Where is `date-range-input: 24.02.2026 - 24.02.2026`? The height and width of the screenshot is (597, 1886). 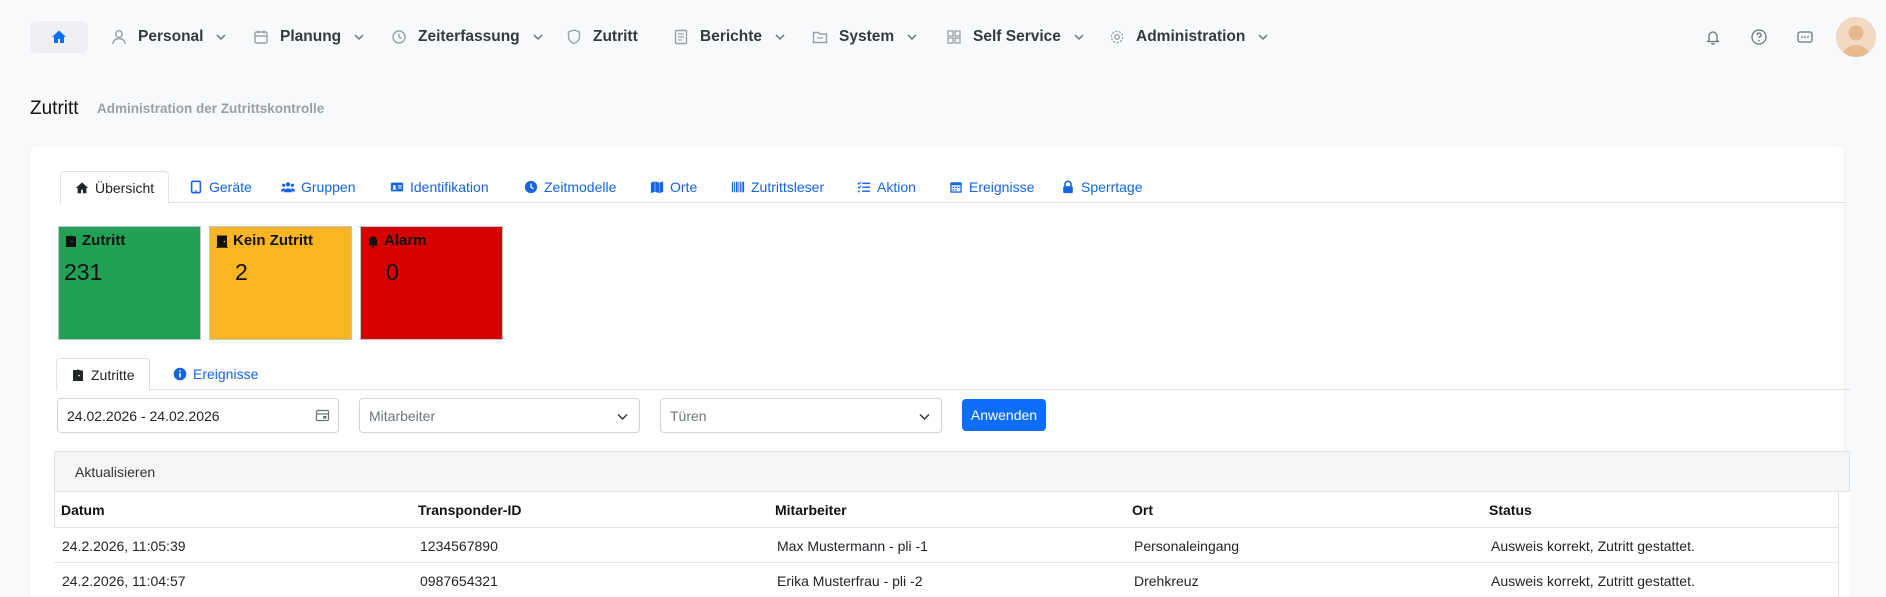 date-range-input: 24.02.2026 - 24.02.2026 is located at coordinates (182, 415).